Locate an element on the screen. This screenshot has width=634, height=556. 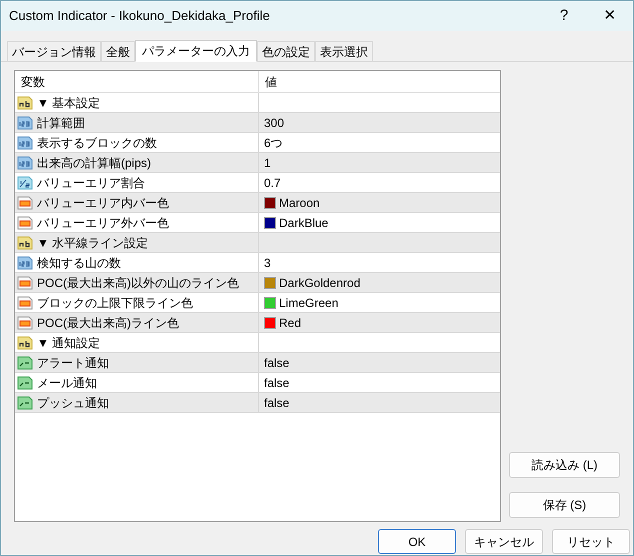
parameter-value: 3 is located at coordinates (267, 263).